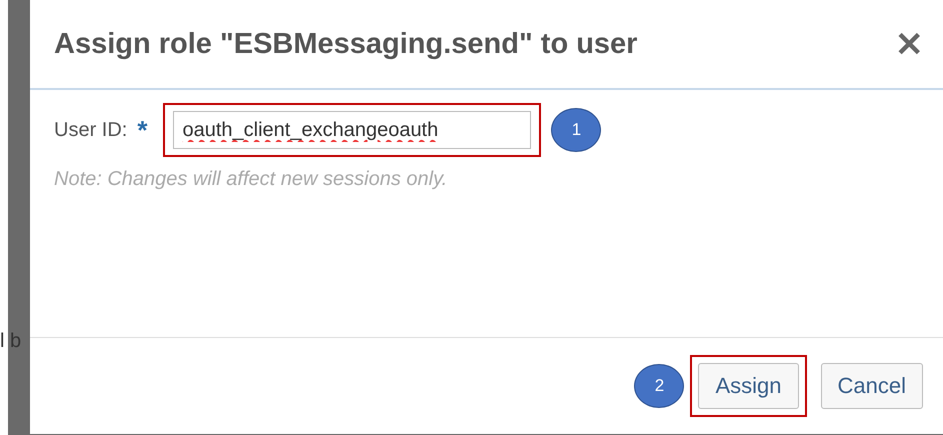 This screenshot has width=943, height=435. I want to click on dialog-title: Assign role "ESBMessaging.send" to user, so click(346, 44).